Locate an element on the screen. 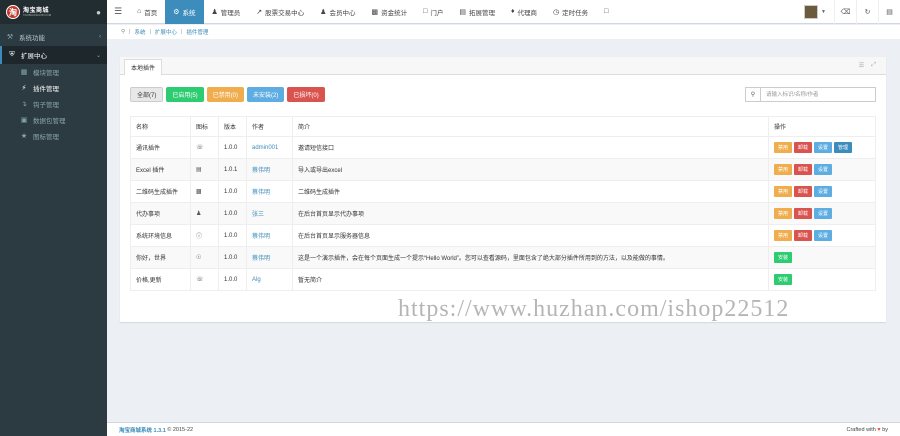 The height and width of the screenshot is (436, 900). top-right-tools: ▼ ⌫ ↻ ▤ is located at coordinates (849, 12).